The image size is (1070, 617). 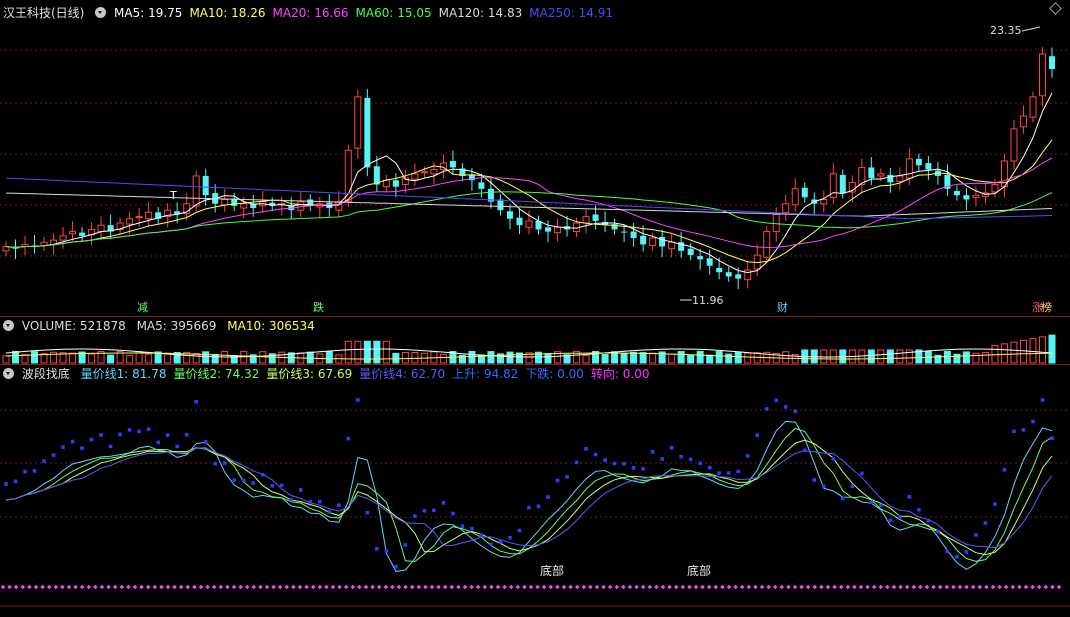 What do you see at coordinates (318, 308) in the screenshot?
I see `marker-drop: 跌` at bounding box center [318, 308].